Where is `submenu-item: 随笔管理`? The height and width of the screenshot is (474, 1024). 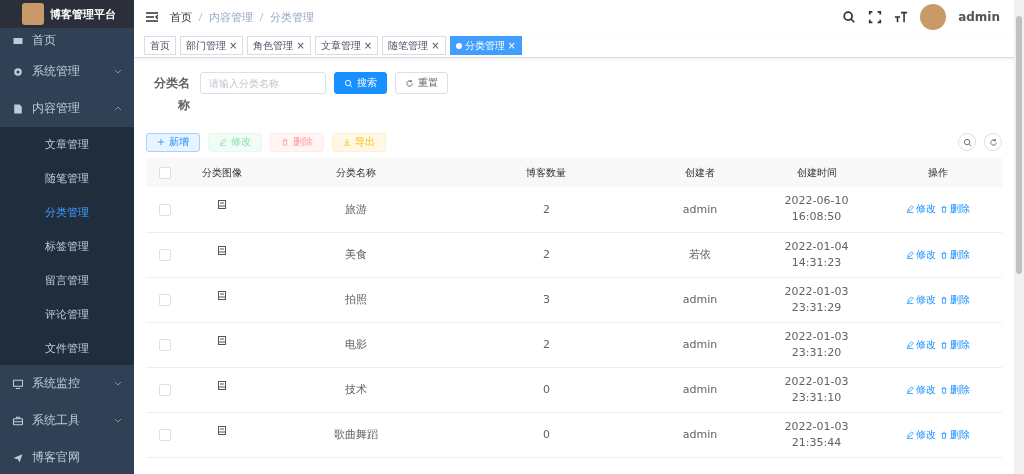
submenu-item: 随笔管理 is located at coordinates (67, 178).